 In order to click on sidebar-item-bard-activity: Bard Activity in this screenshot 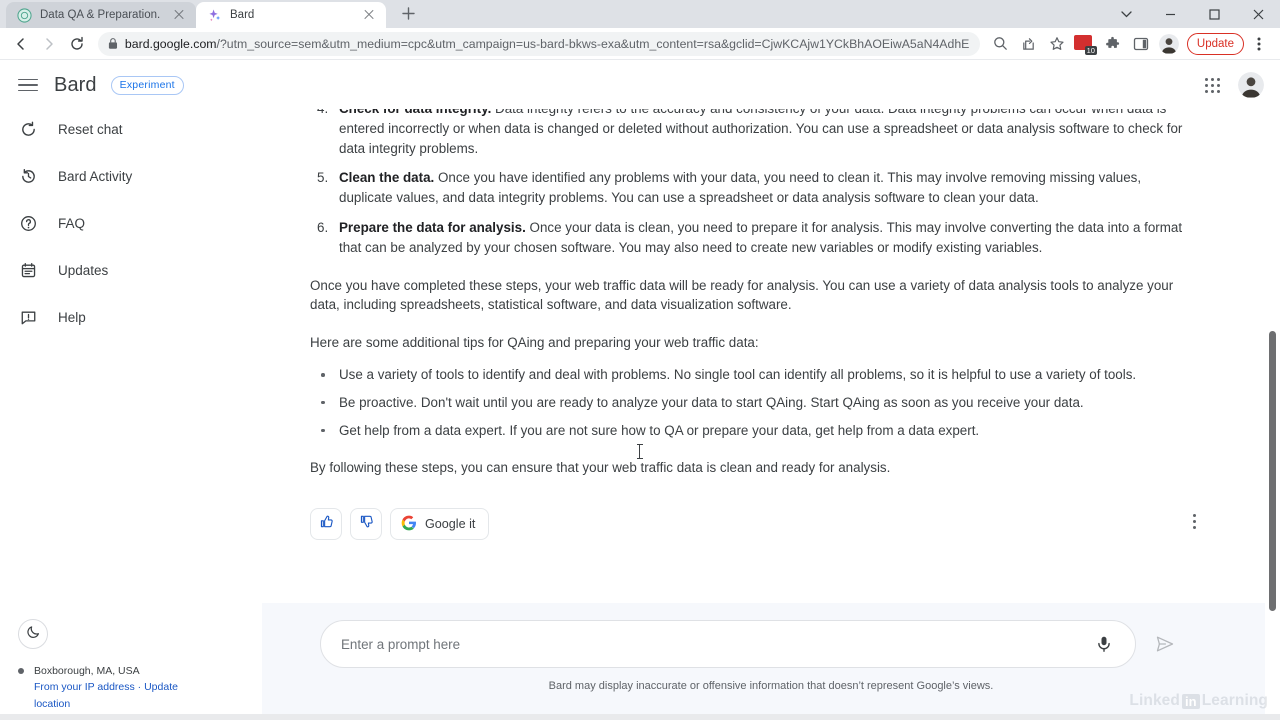, I will do `click(131, 176)`.